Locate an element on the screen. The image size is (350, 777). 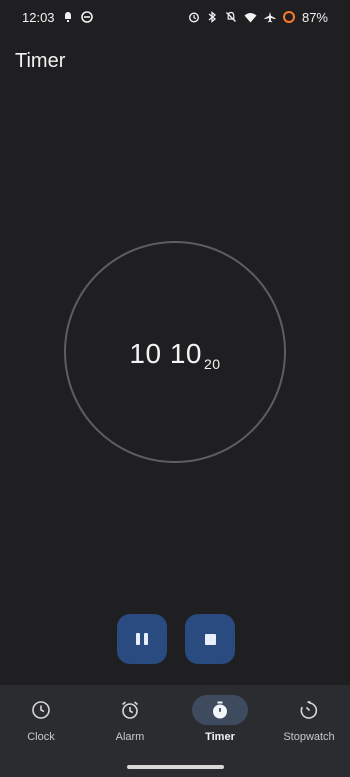
vpn-icon is located at coordinates (86, 17).